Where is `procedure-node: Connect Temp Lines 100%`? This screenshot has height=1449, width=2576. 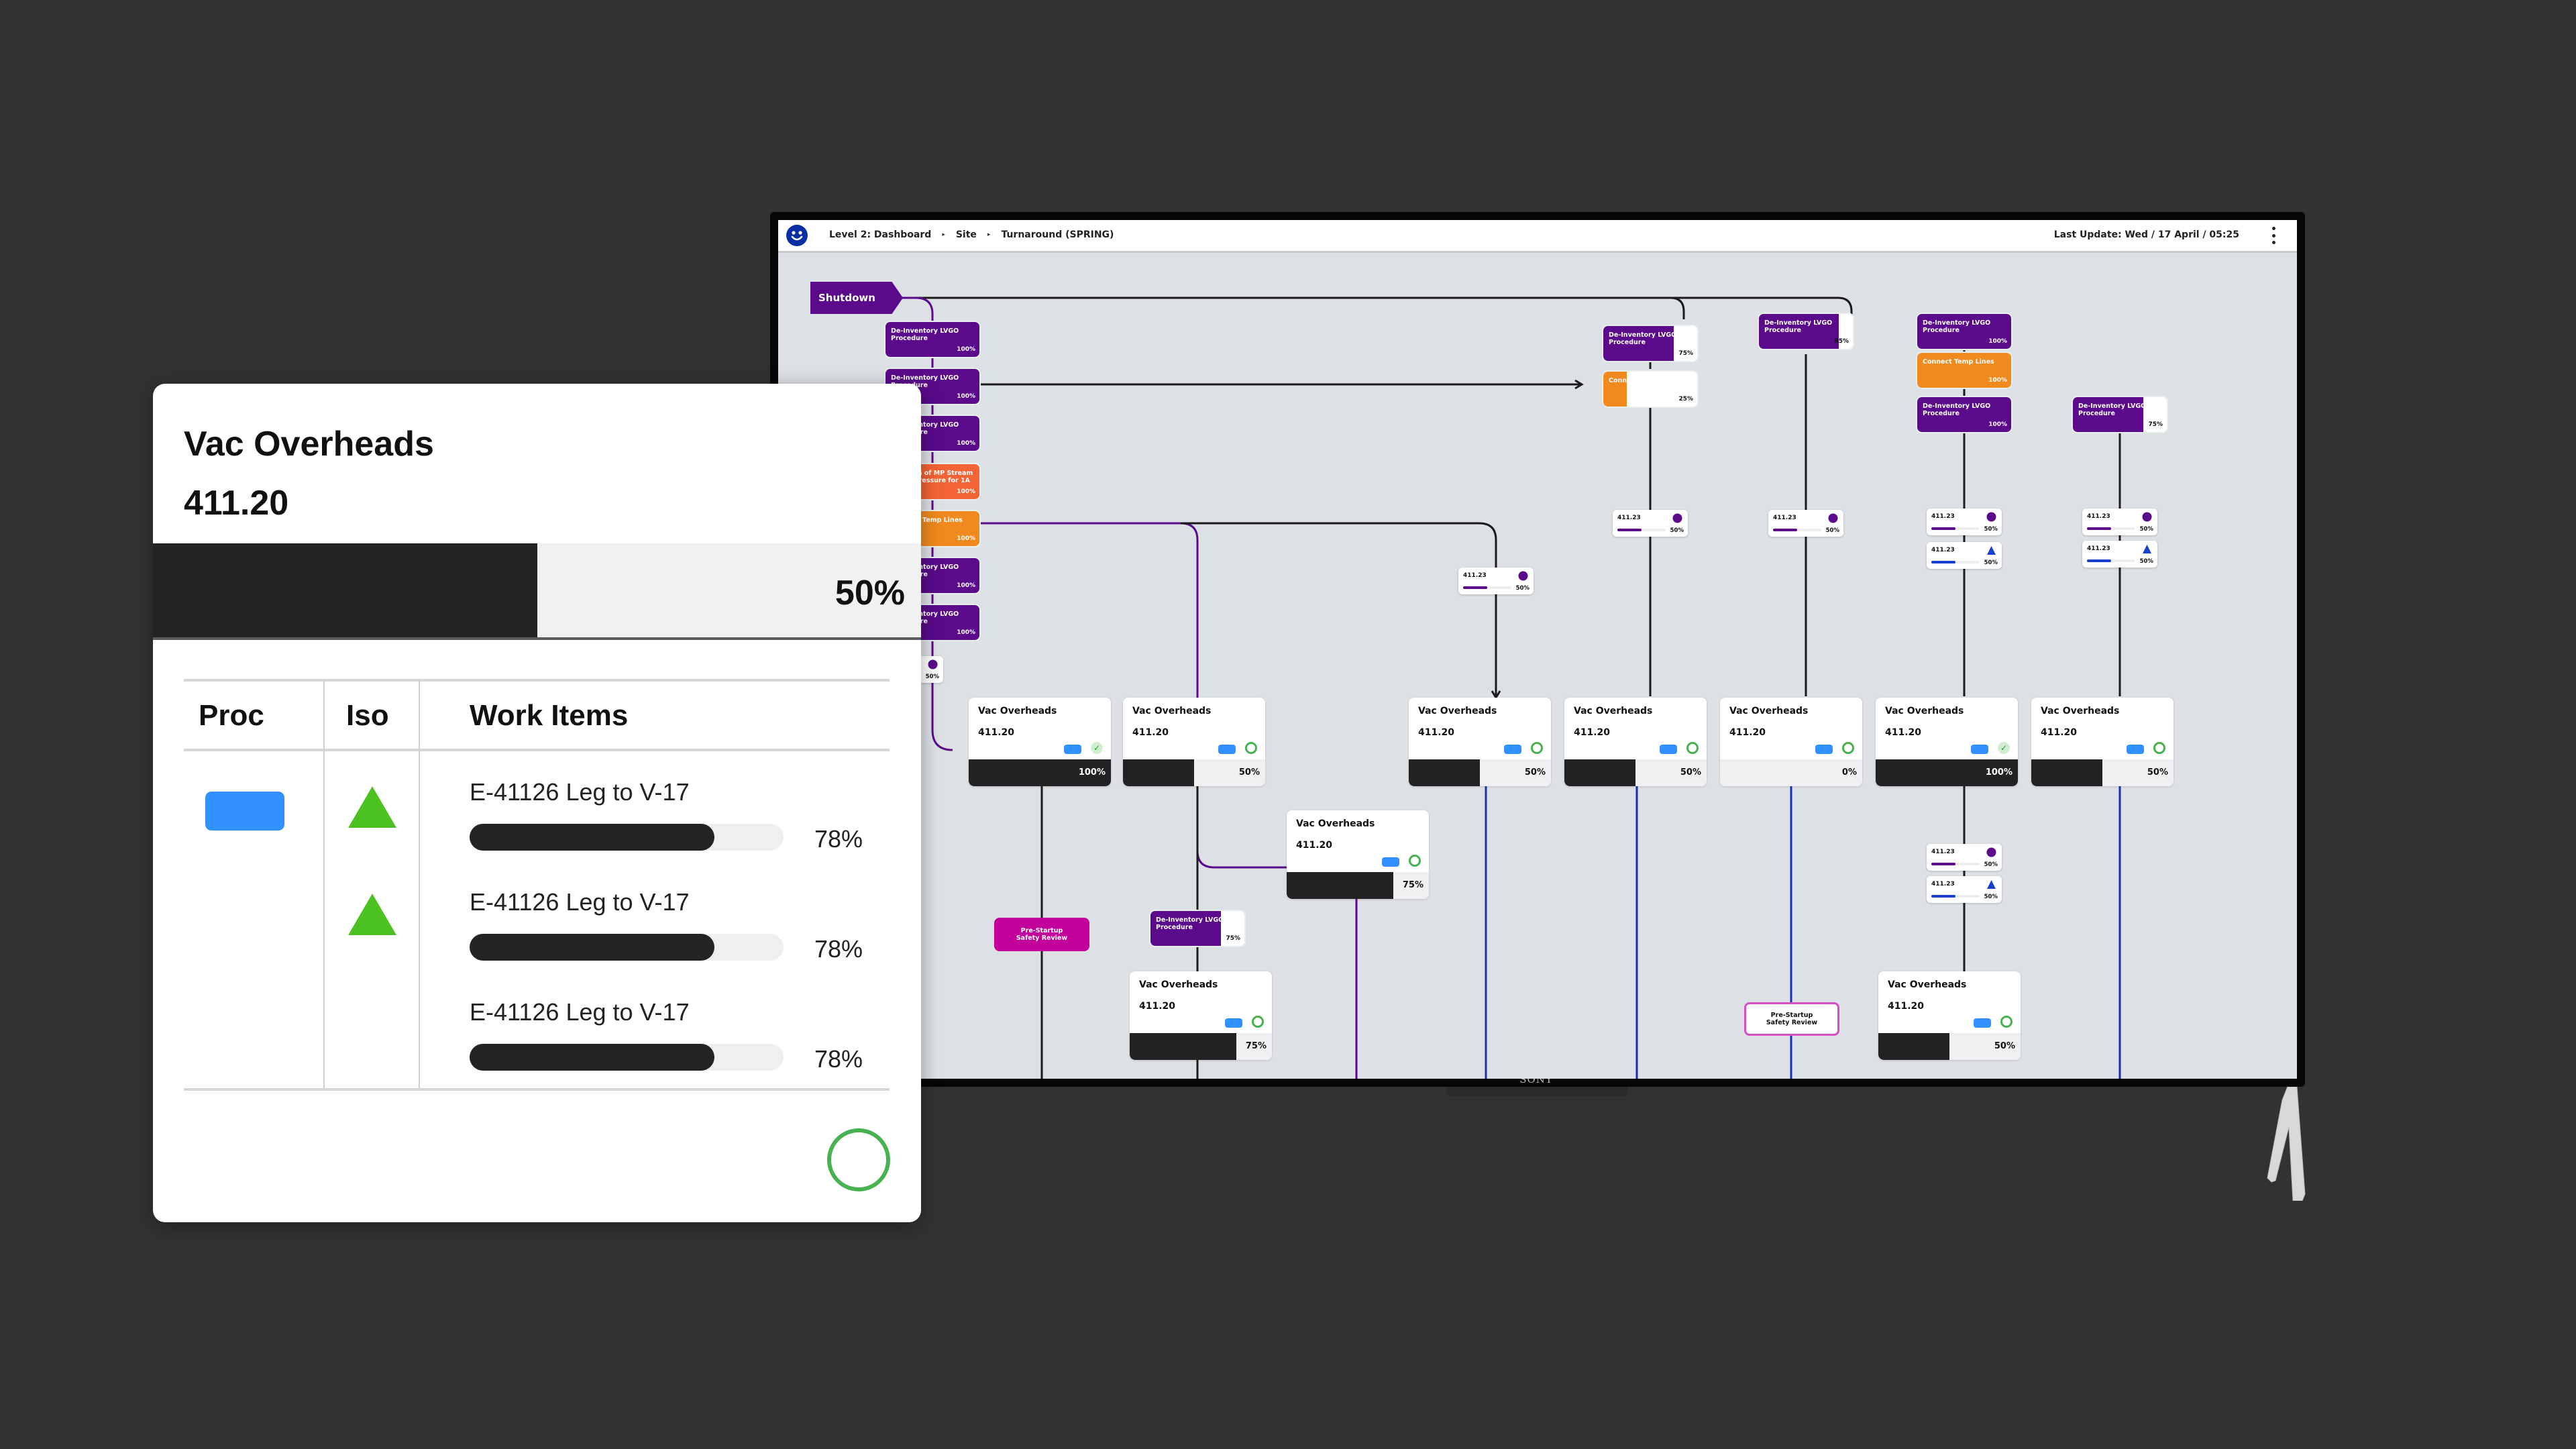
procedure-node: Connect Temp Lines 100% is located at coordinates (1964, 370).